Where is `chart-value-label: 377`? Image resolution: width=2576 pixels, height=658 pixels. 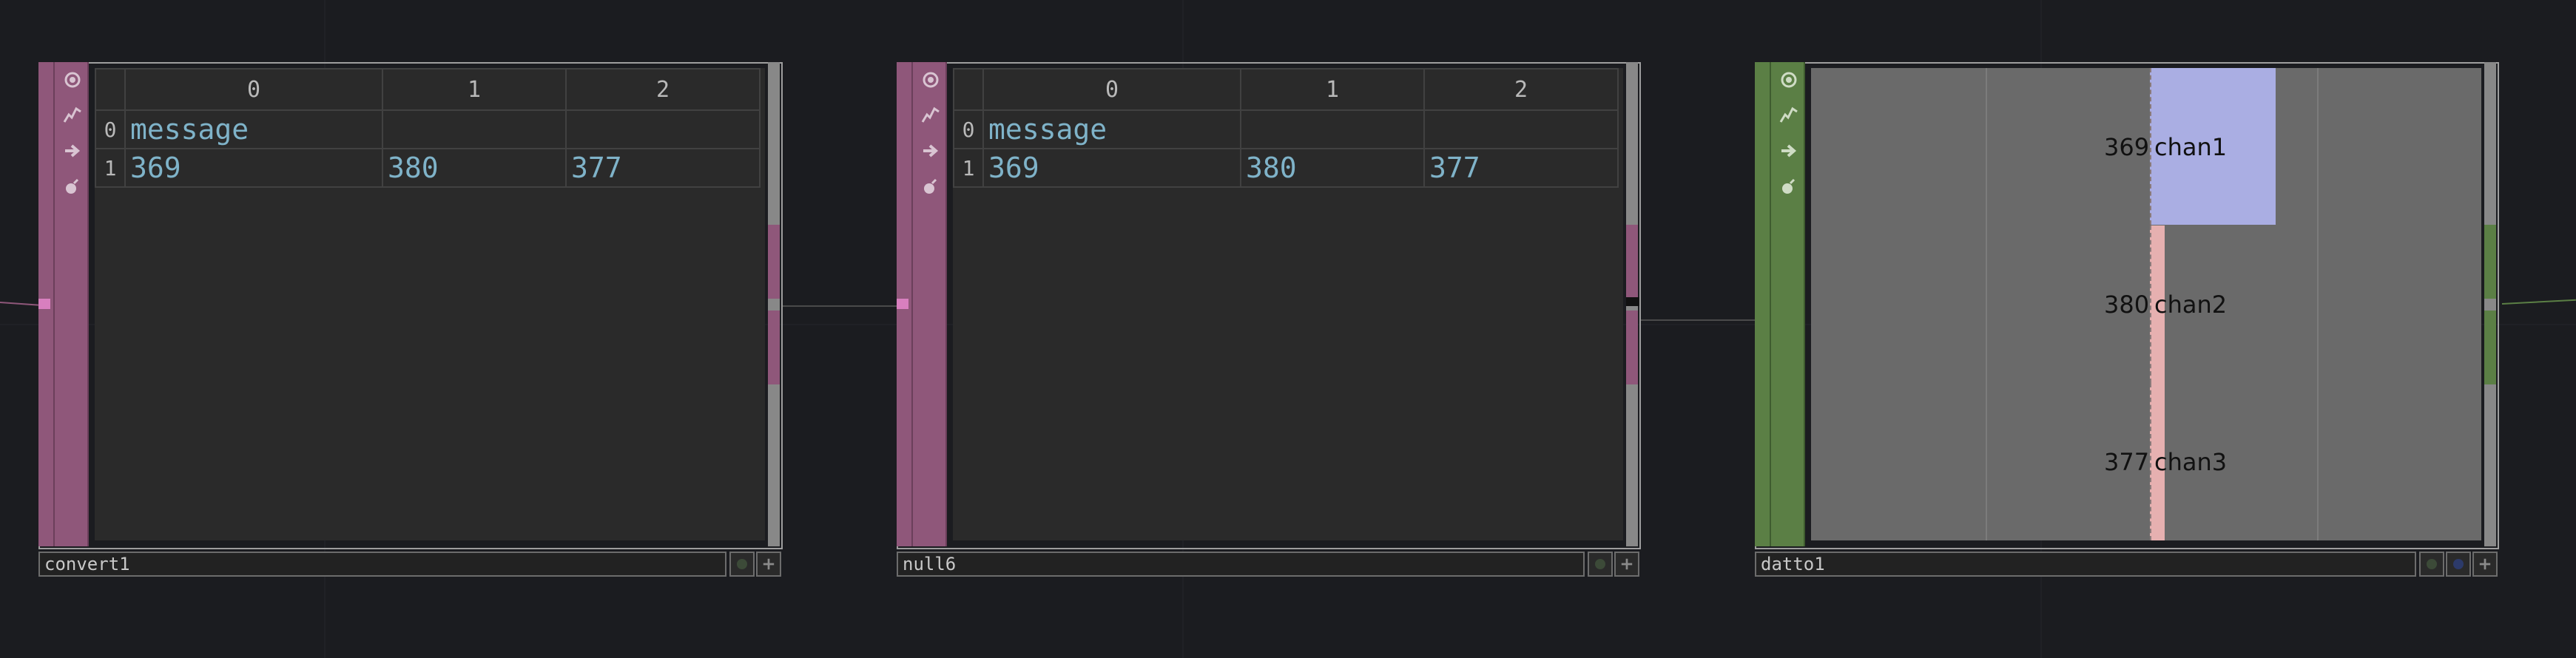 chart-value-label: 377 is located at coordinates (2127, 461).